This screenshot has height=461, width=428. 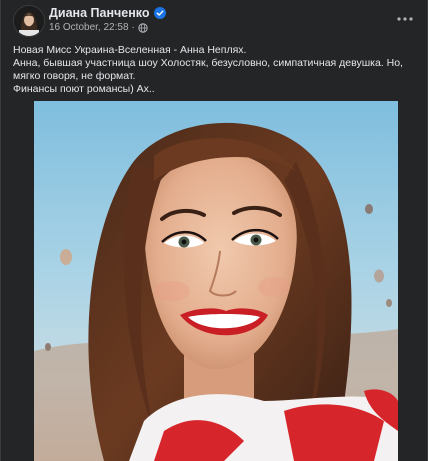 I want to click on post-meta: 16 October, 22:58 ·, so click(x=98, y=27).